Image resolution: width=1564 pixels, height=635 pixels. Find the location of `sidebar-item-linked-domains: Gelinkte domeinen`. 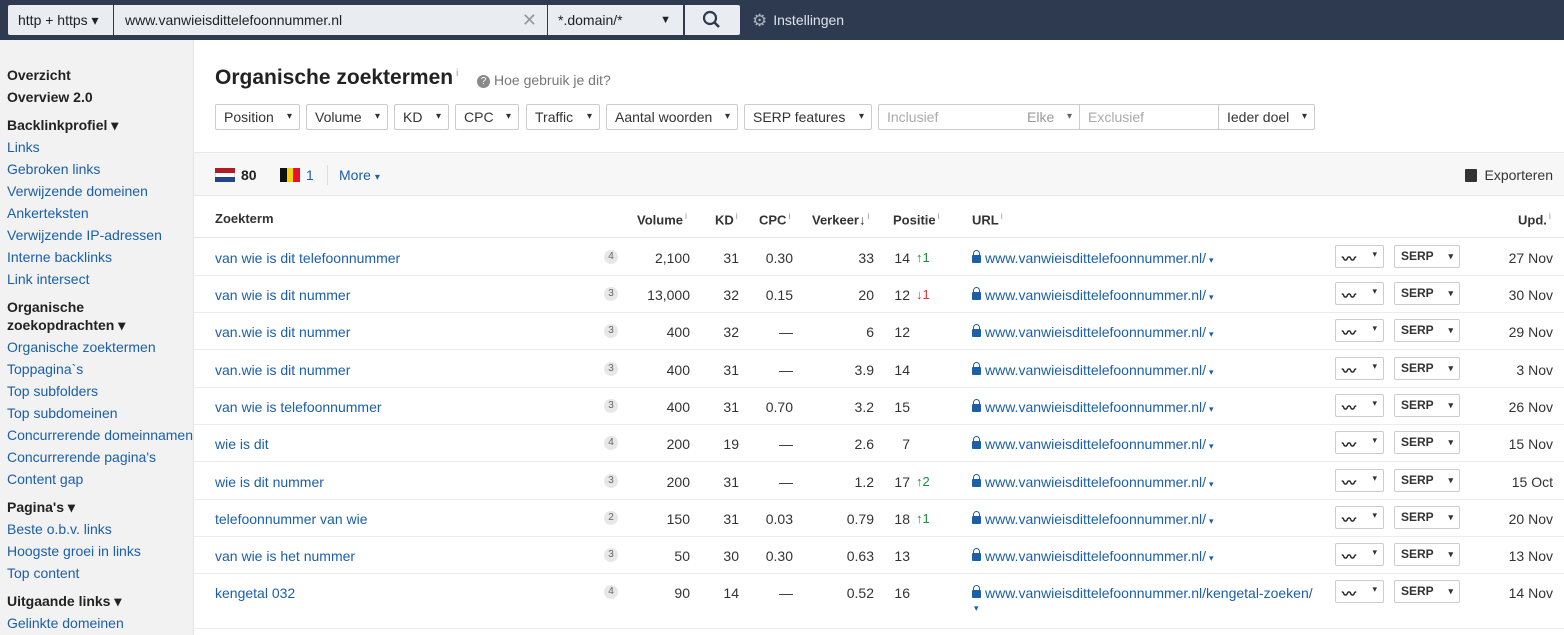

sidebar-item-linked-domains: Gelinkte domeinen is located at coordinates (65, 623).